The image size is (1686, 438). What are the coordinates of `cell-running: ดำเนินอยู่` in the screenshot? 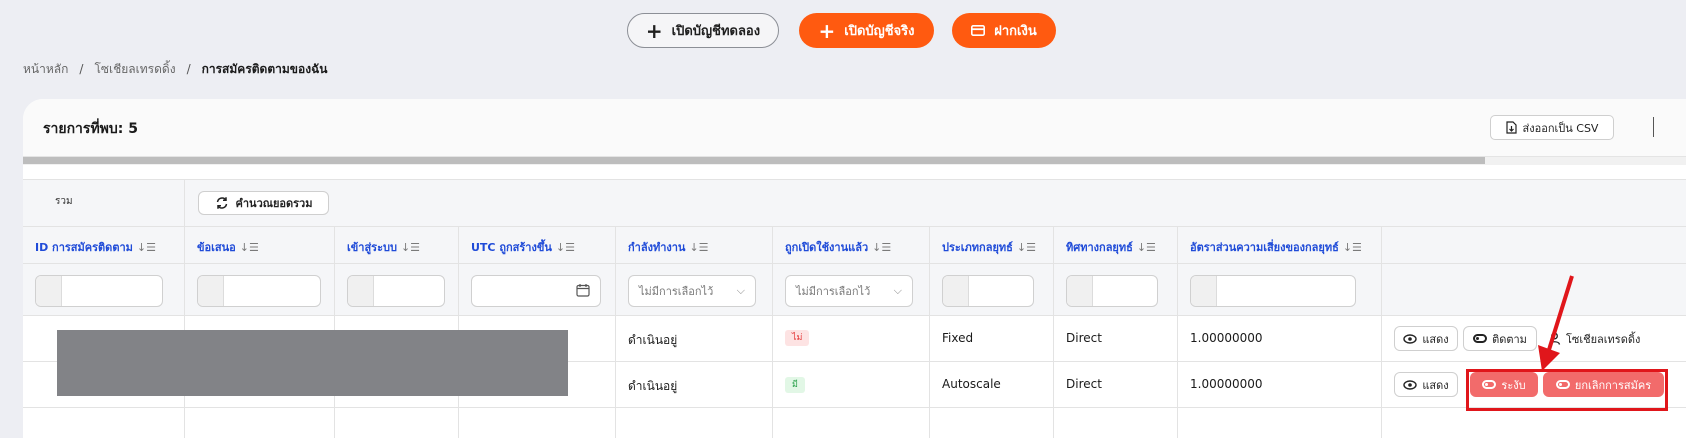 It's located at (694, 384).